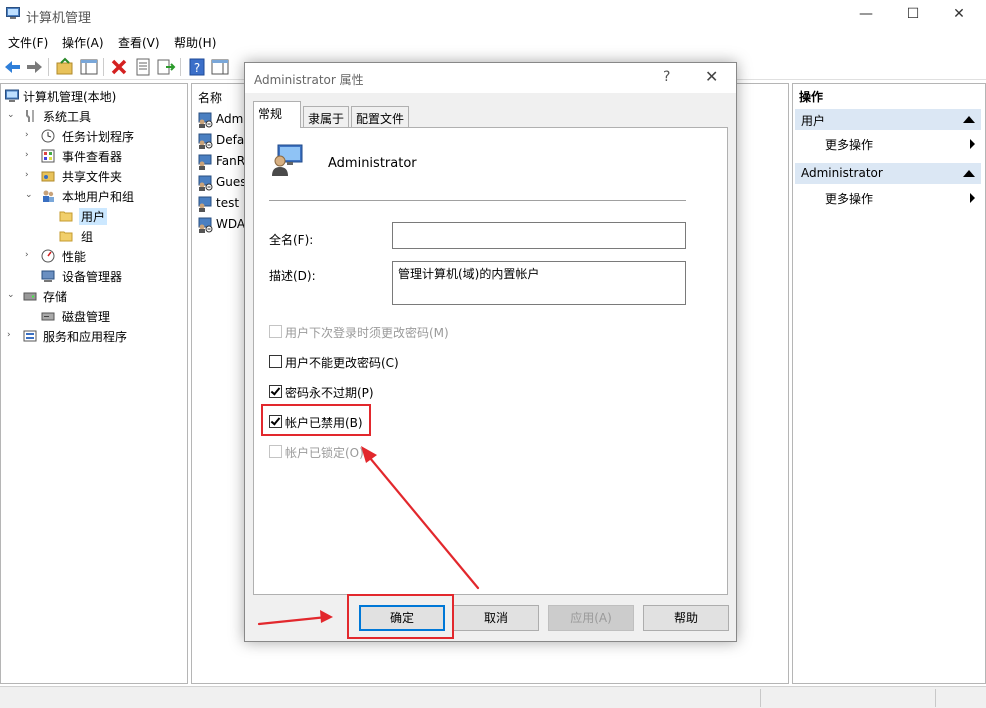  What do you see at coordinates (92, 277) in the screenshot?
I see `tree-label: 设备管理器` at bounding box center [92, 277].